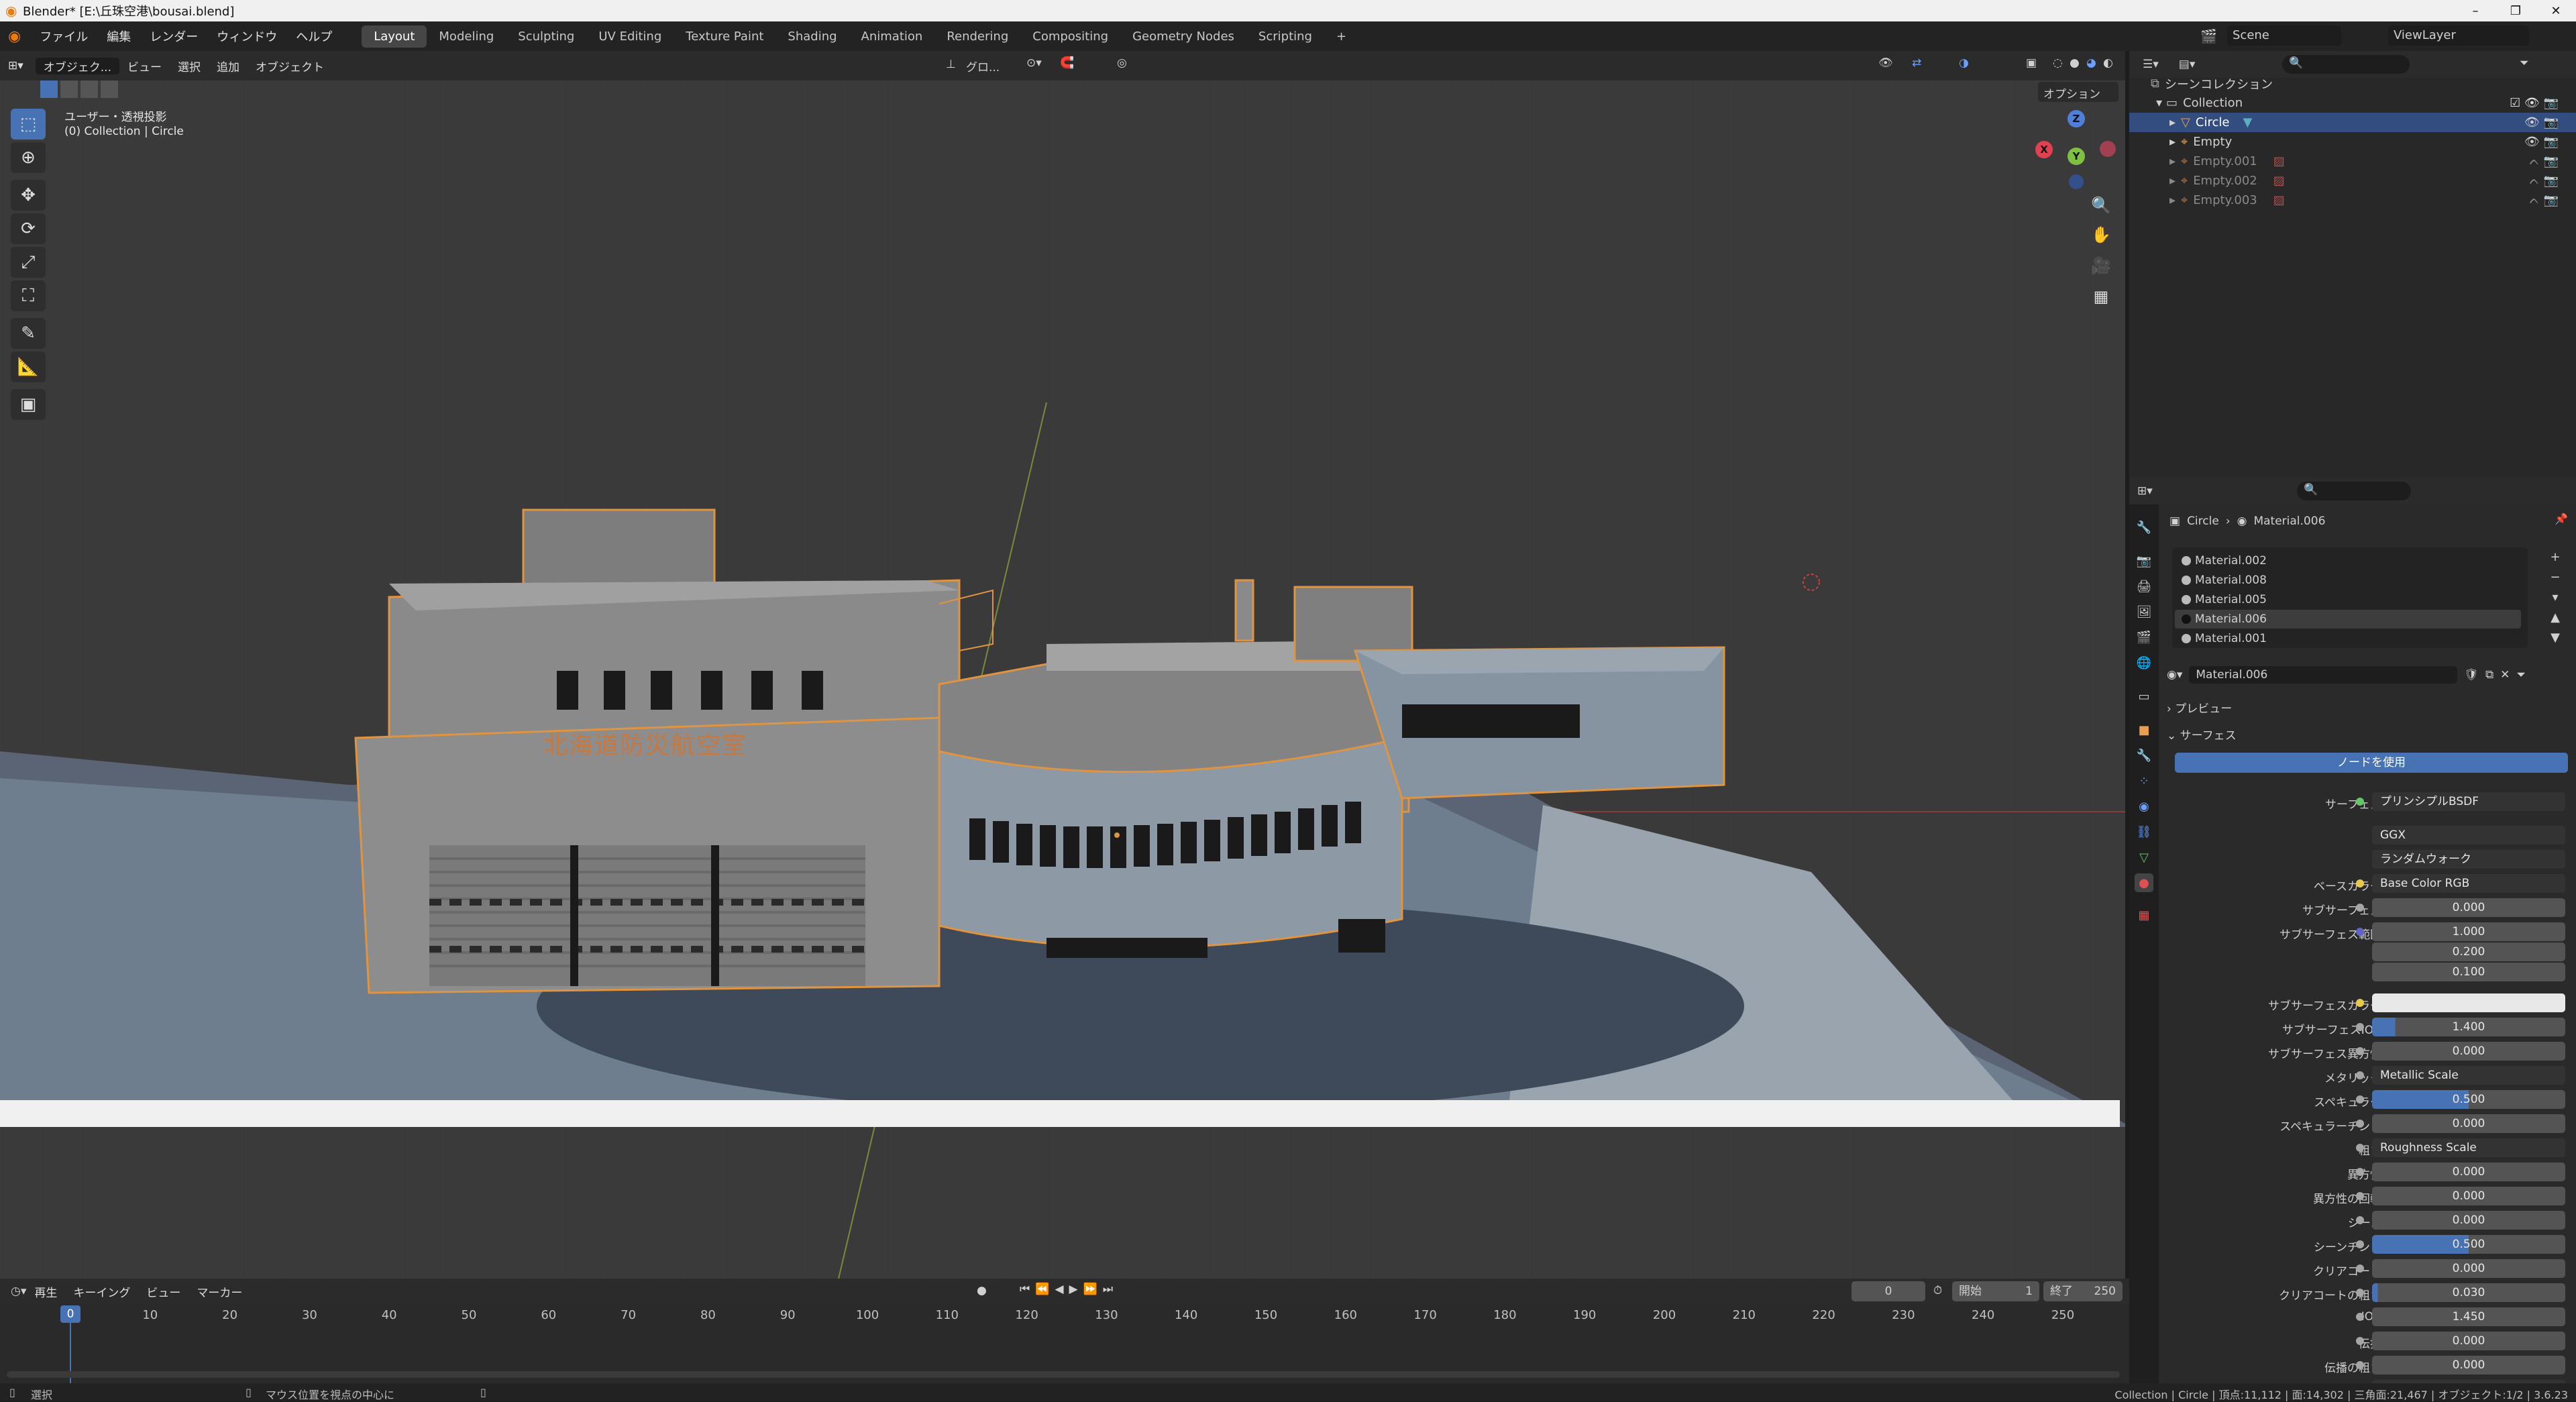 The width and height of the screenshot is (2576, 1402). I want to click on collection-expand-icon: ▾, so click(2159, 103).